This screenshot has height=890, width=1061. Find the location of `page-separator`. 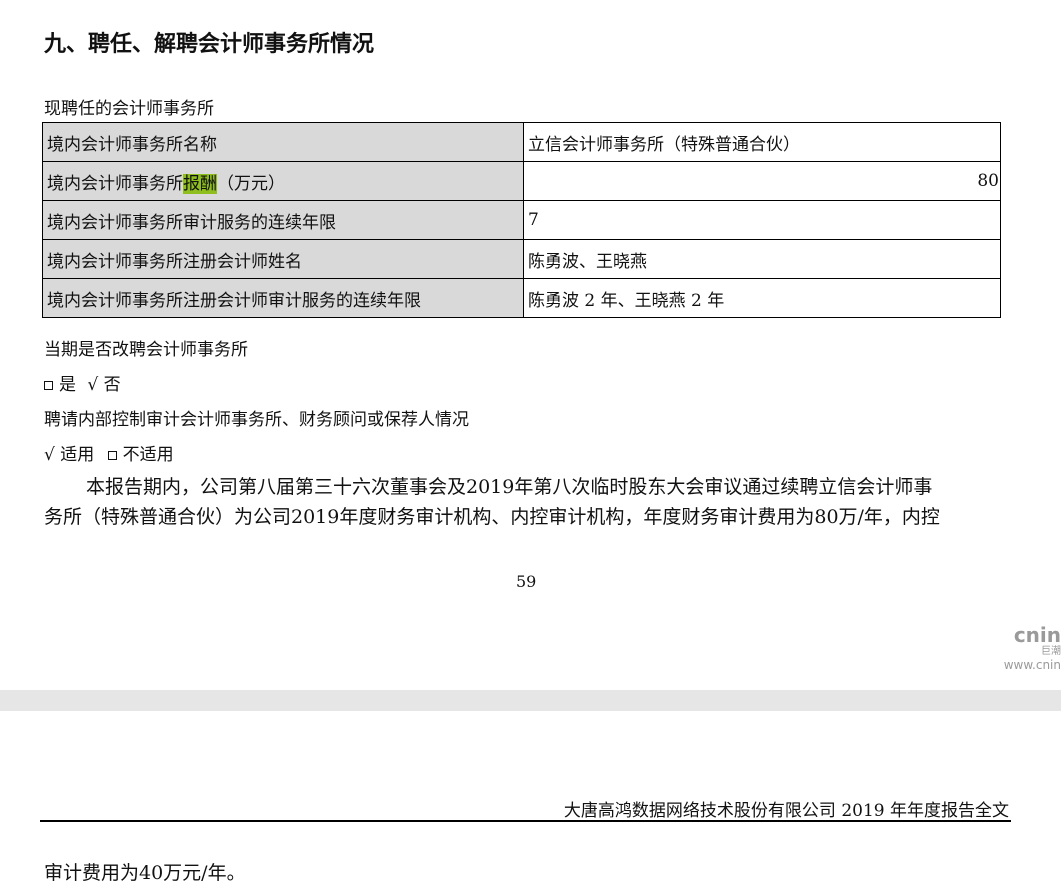

page-separator is located at coordinates (530, 700).